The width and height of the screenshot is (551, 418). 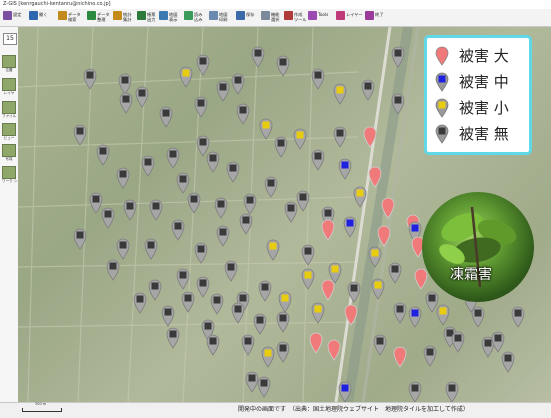 I want to click on toolbar-button-2: データ 検索, so click(x=70, y=17).